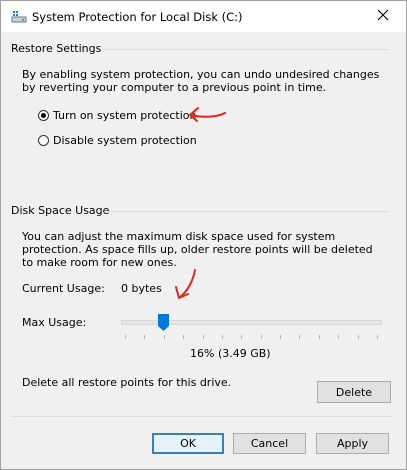 The image size is (407, 470). I want to click on disk-space-divider, so click(246, 211).